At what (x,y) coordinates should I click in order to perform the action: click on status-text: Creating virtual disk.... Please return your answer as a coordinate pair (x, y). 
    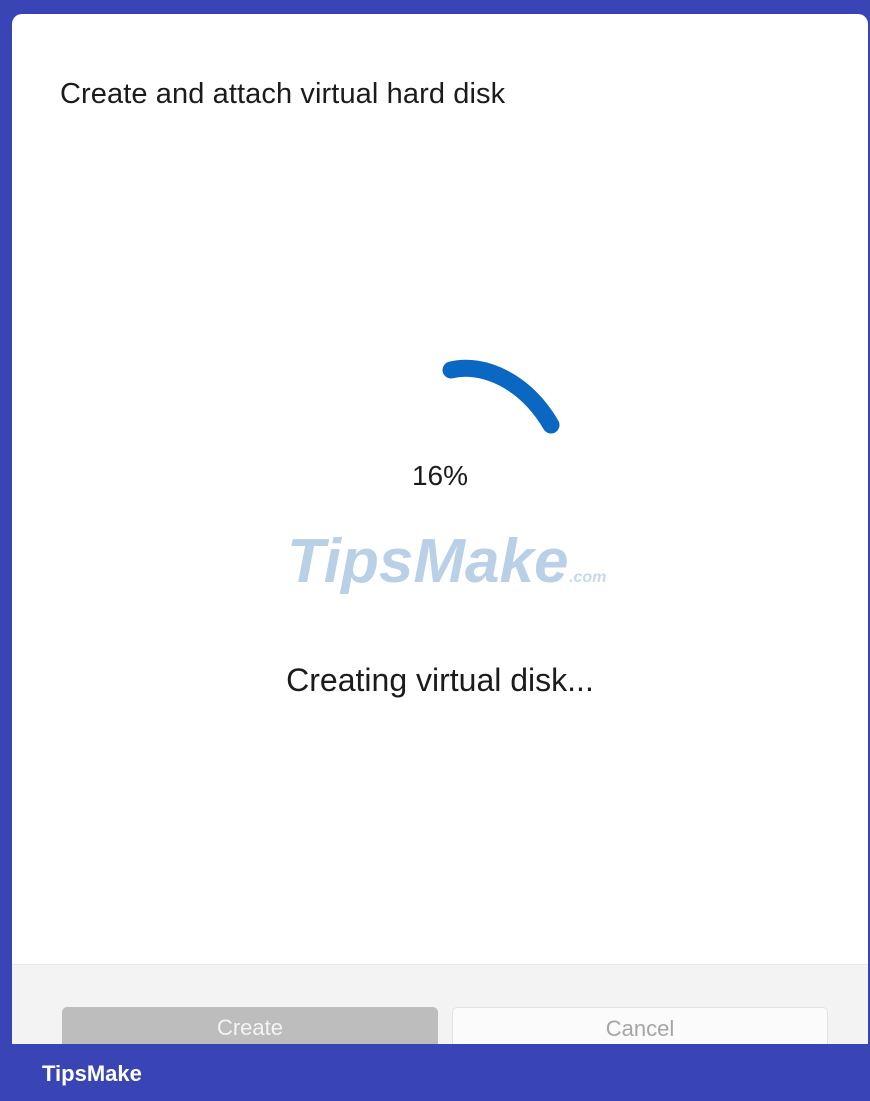
    Looking at the image, I should click on (440, 680).